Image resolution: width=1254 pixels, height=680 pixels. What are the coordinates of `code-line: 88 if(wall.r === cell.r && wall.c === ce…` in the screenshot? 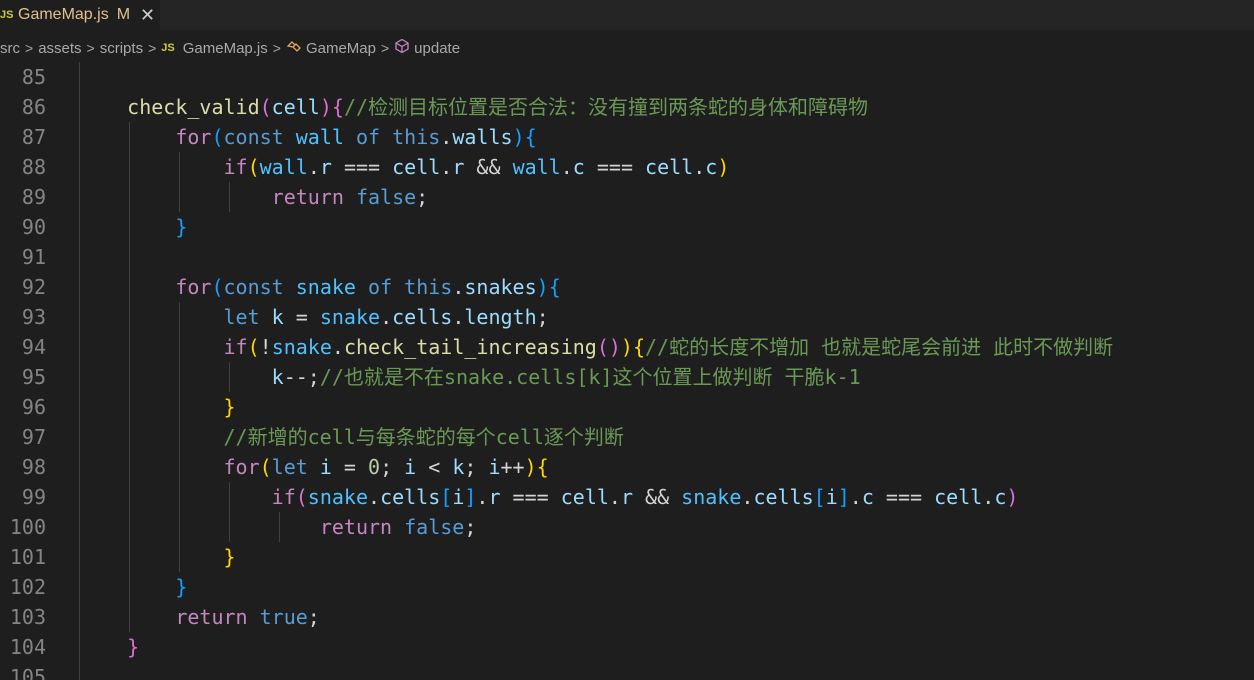 It's located at (627, 167).